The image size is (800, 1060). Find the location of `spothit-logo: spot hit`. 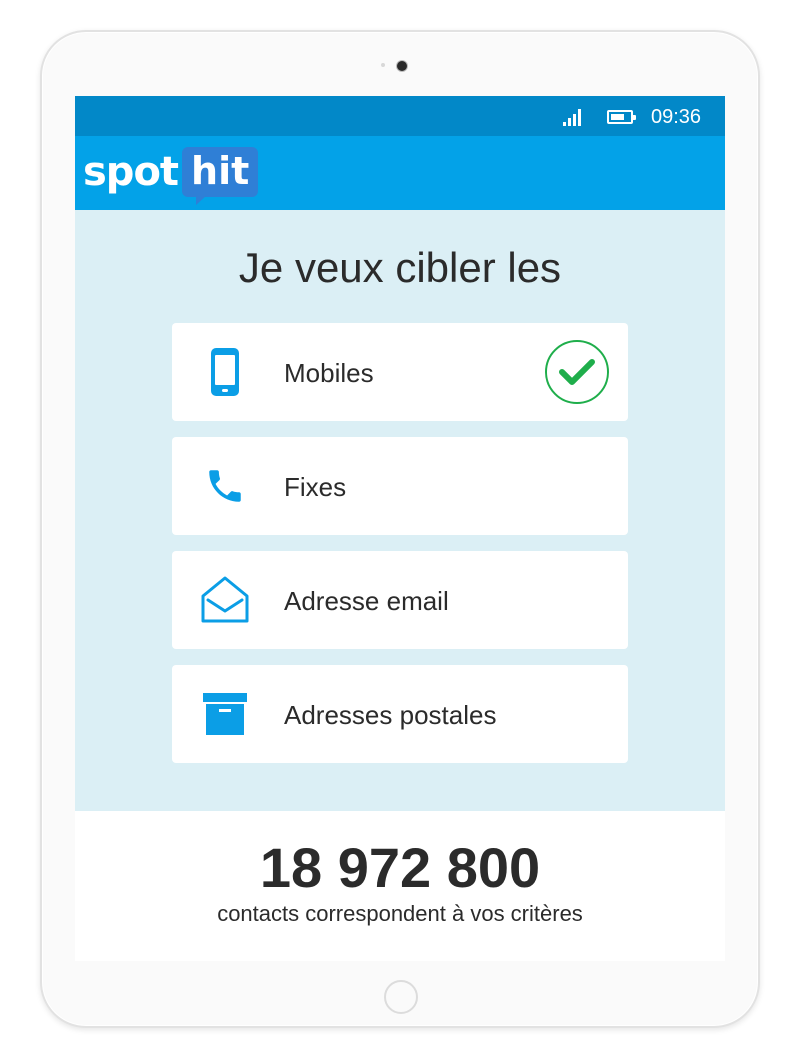

spothit-logo: spot hit is located at coordinates (171, 174).